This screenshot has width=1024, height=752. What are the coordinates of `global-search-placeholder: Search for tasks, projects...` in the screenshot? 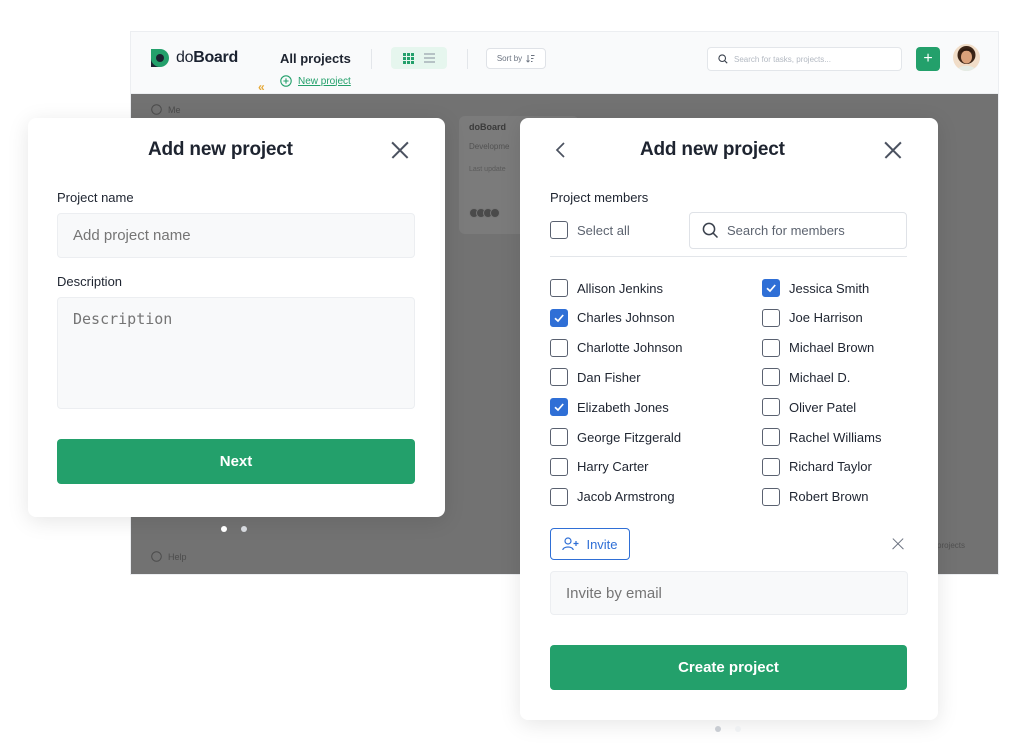 It's located at (782, 59).